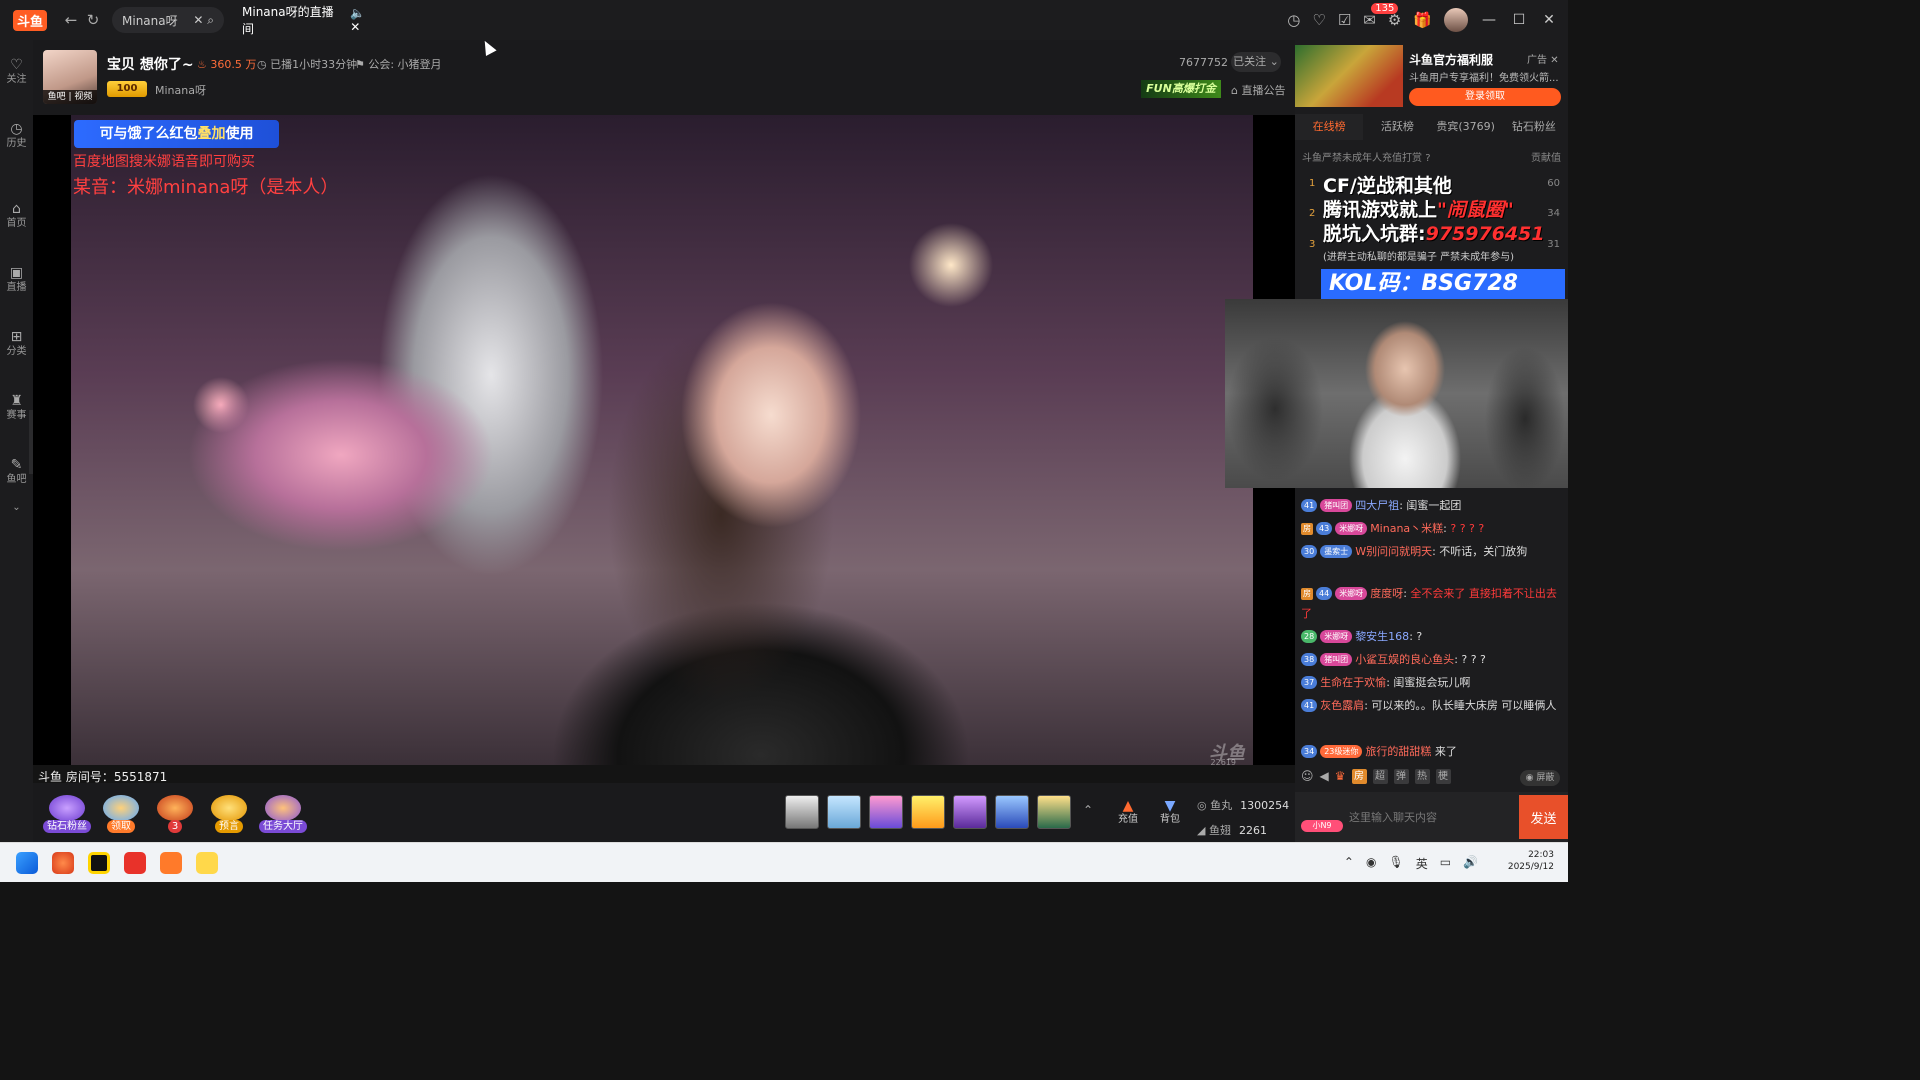 This screenshot has width=1920, height=1080. I want to click on chat-tools: ☺ ◀ ♛ 房 超 弹 热 梗, so click(1376, 778).